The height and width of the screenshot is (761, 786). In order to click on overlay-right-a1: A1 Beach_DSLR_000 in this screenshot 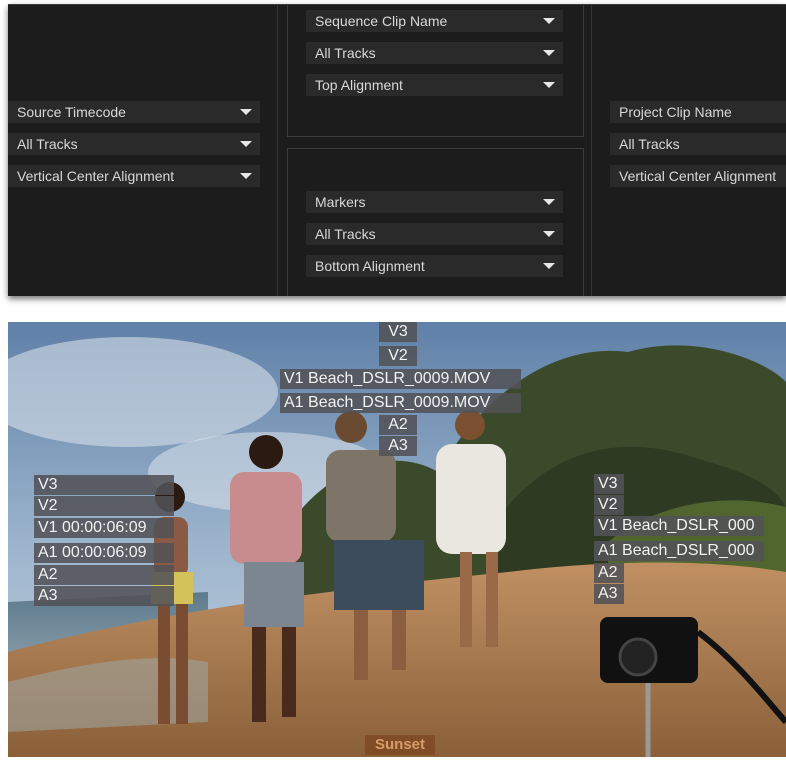, I will do `click(679, 551)`.